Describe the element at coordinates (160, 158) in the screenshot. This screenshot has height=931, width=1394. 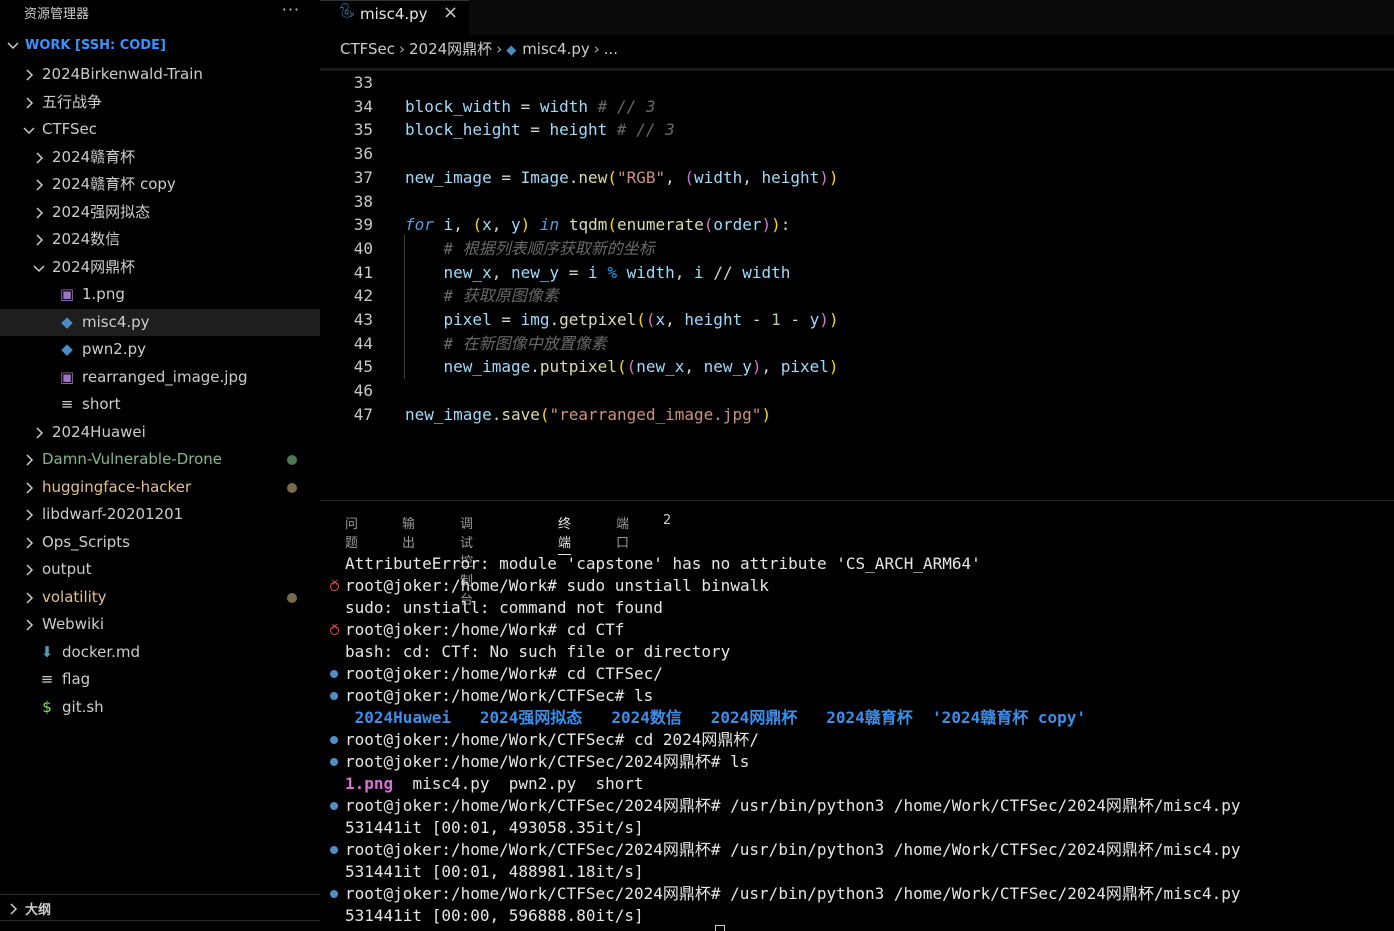
I see `tree-folder: 2024赣育杯` at that location.